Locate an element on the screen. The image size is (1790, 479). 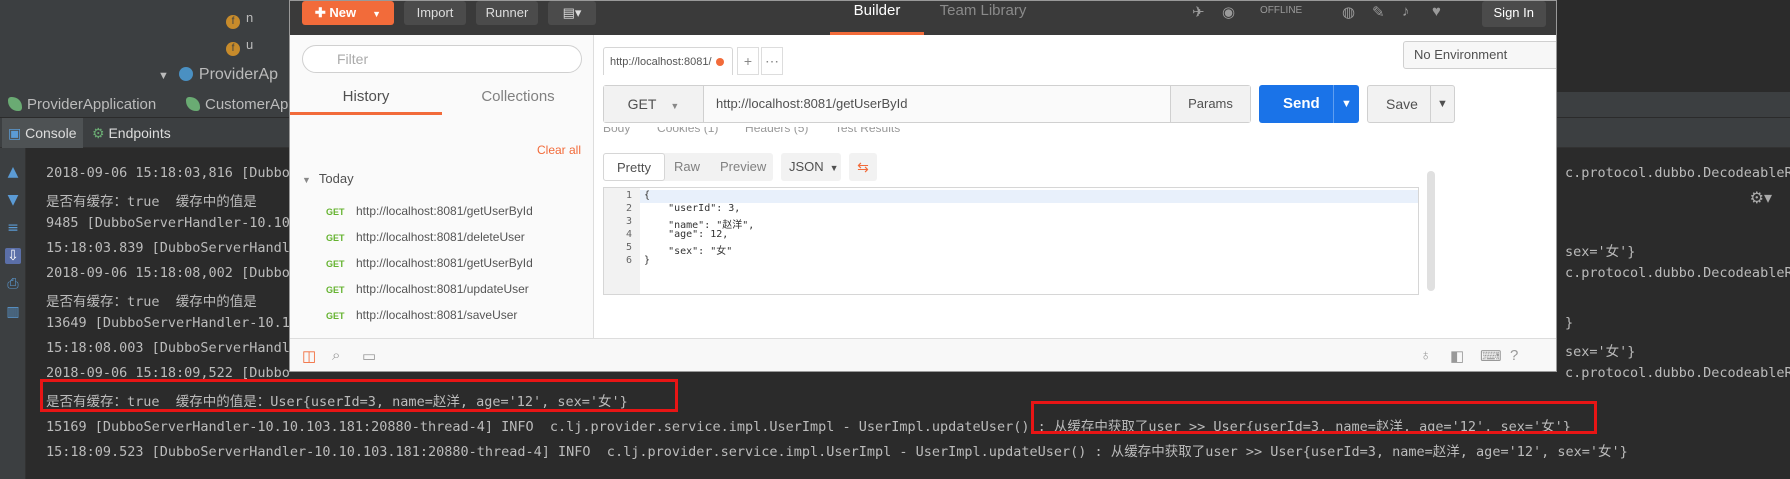
sign-in-button: Sign In is located at coordinates (1513, 14).